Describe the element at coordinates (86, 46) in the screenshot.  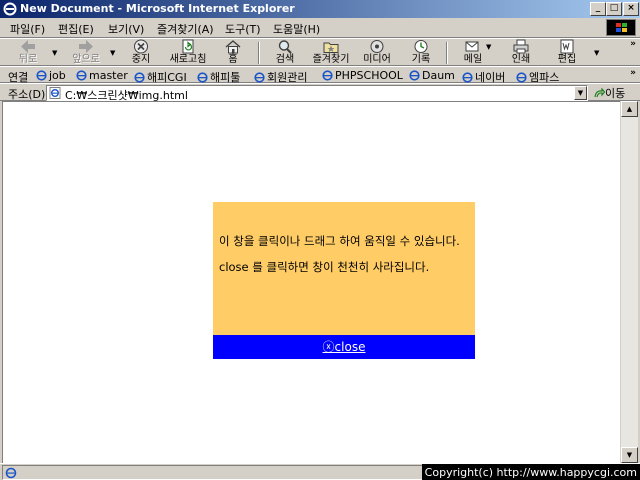
I see `forward-arrow-icon` at that location.